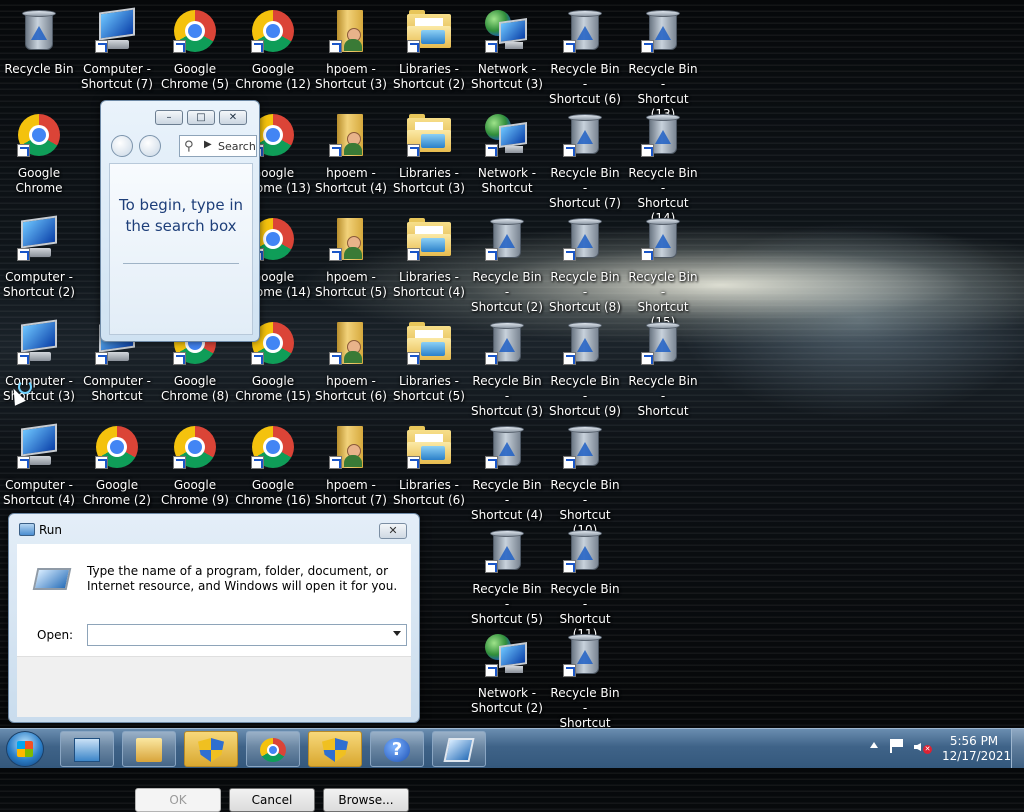 The width and height of the screenshot is (1024, 812). I want to click on desktop-icon-label: Computer - Shortcut (7), so click(117, 76).